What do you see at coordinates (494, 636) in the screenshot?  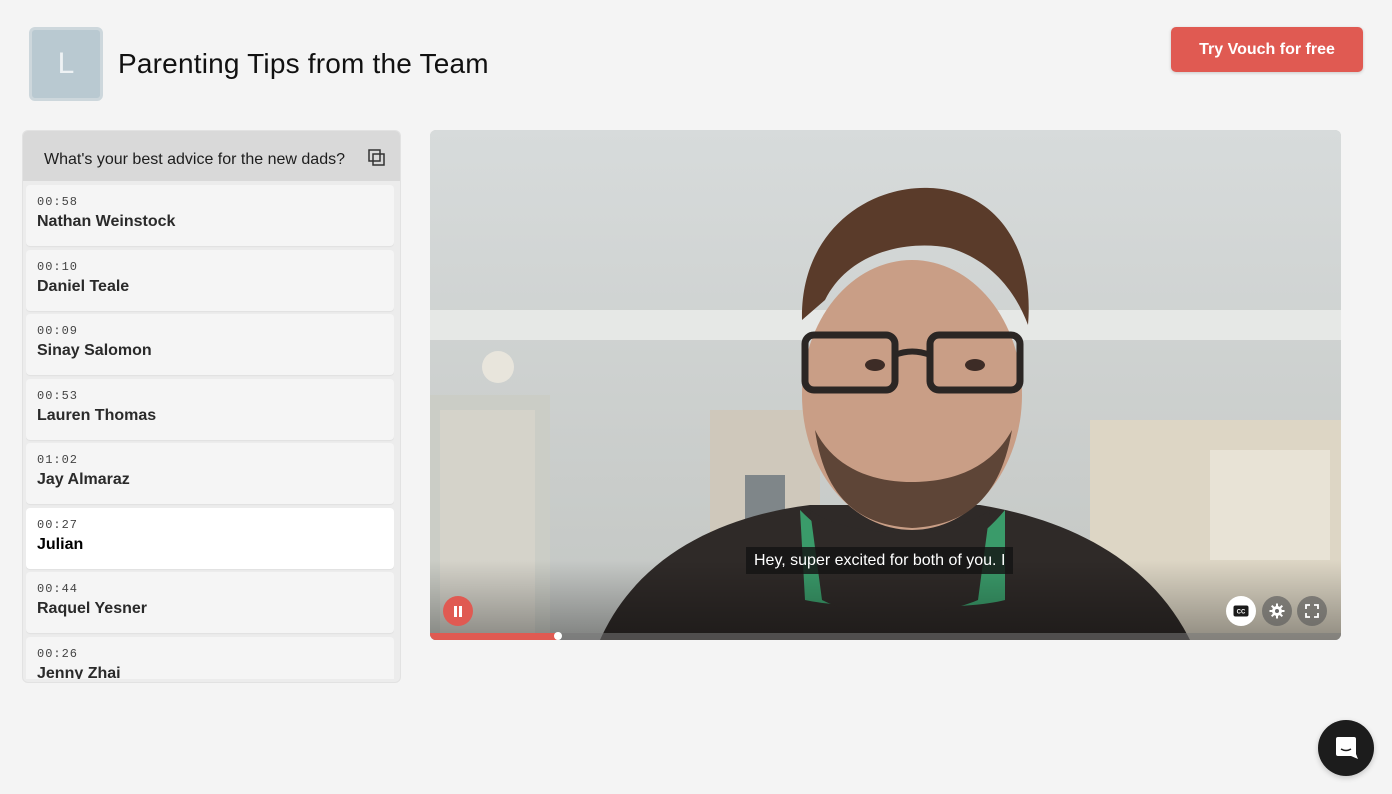 I see `progress-fill` at bounding box center [494, 636].